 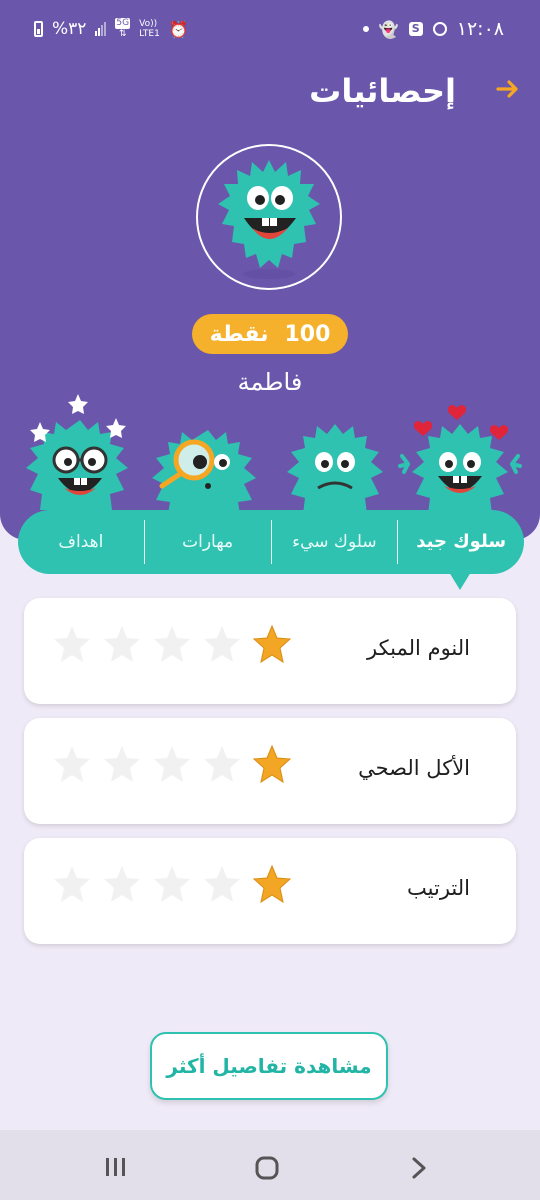 I want to click on monster-avatar-icon, so click(x=269, y=219).